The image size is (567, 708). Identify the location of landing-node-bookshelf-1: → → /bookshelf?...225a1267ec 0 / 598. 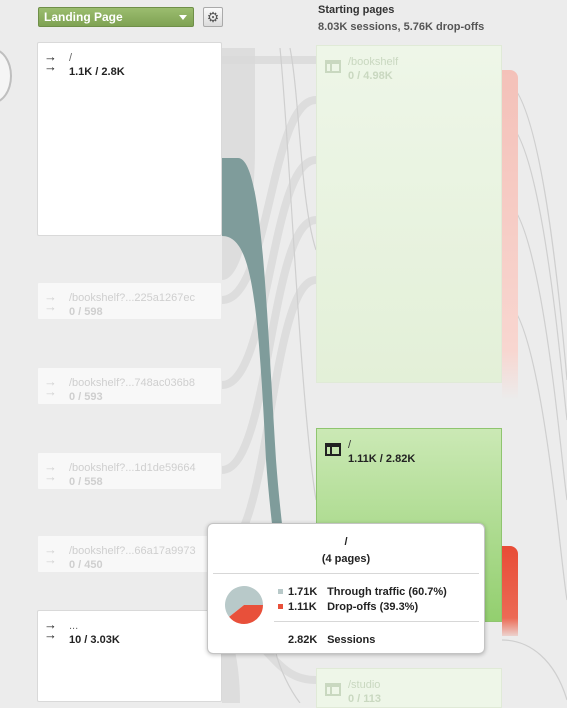
(129, 301).